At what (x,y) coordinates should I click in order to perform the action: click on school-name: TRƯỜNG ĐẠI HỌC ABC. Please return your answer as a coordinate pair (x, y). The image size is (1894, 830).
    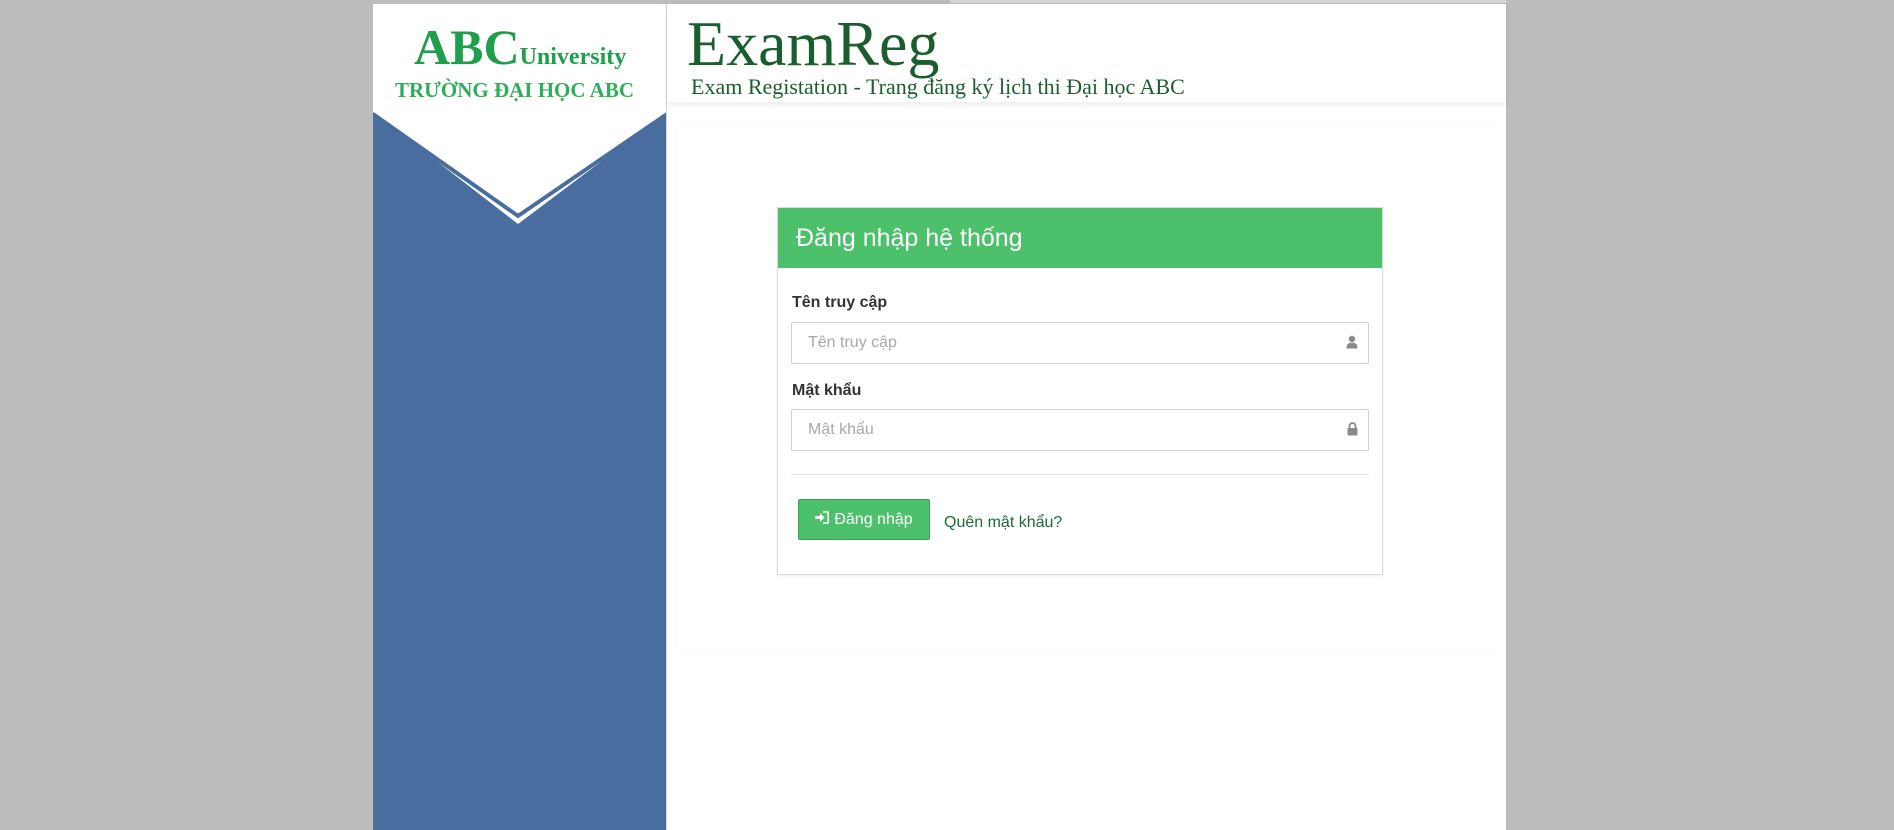
    Looking at the image, I should click on (514, 90).